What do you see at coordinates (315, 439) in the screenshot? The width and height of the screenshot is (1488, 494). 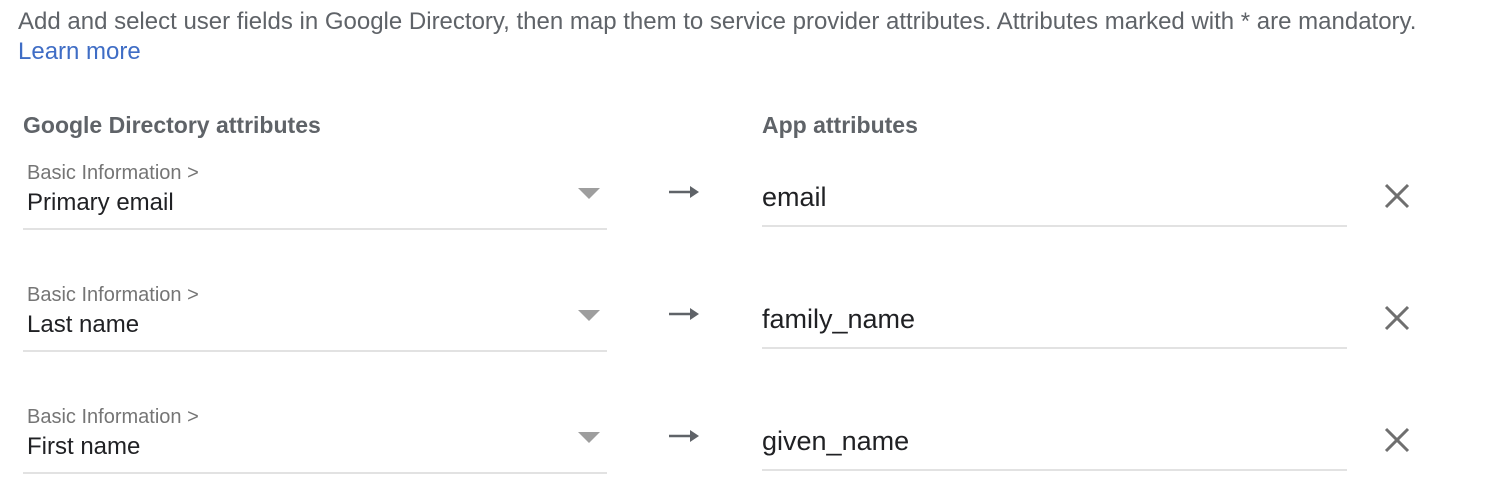 I see `directory-attribute-select: Basic Information > First name` at bounding box center [315, 439].